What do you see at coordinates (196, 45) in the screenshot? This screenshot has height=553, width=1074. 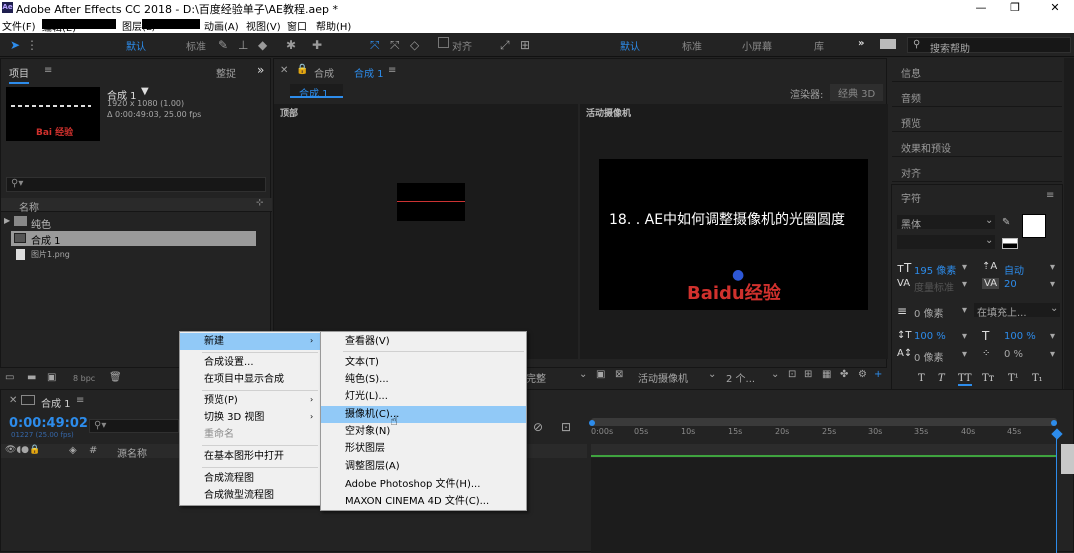 I see `workspace-standard: 标准` at bounding box center [196, 45].